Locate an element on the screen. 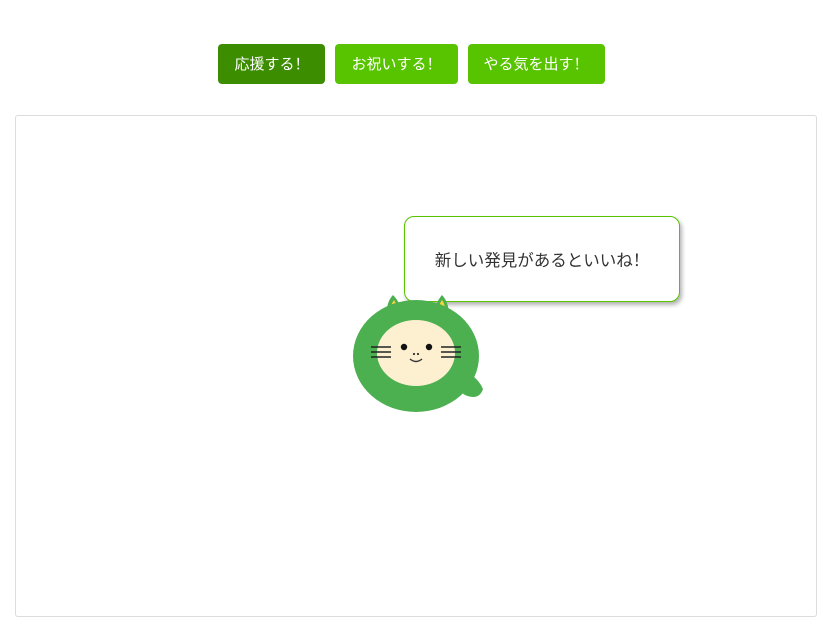 This screenshot has height=626, width=823. action-toolbar: 応援する！ お祝いする！ やる気を出す！ is located at coordinates (411, 64).